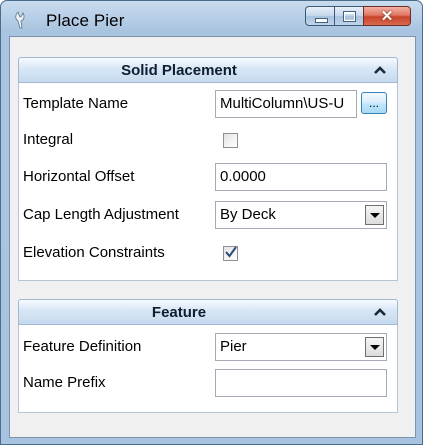 This screenshot has height=445, width=423. Describe the element at coordinates (301, 347) in the screenshot. I see `feature-definition-dropdown: Pier` at that location.